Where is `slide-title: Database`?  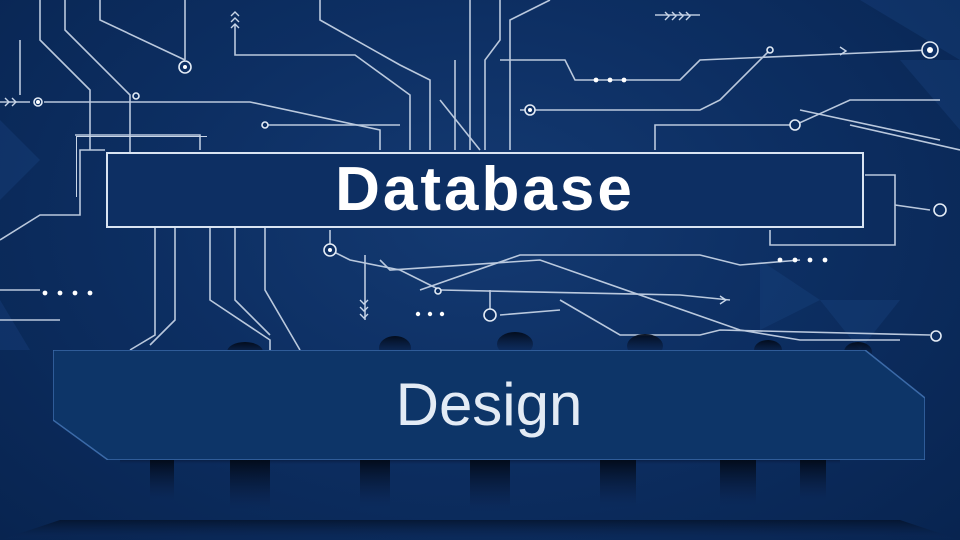 slide-title: Database is located at coordinates (485, 189).